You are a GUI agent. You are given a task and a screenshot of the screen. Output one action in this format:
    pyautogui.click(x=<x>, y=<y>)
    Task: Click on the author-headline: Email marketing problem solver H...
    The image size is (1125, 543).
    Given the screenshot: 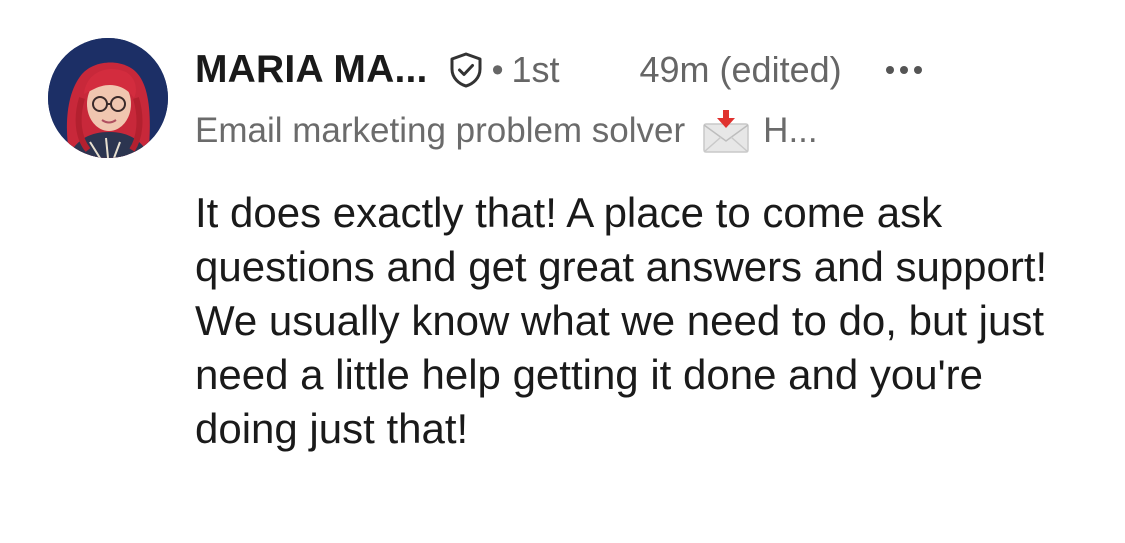 What is the action you would take?
    pyautogui.click(x=506, y=131)
    